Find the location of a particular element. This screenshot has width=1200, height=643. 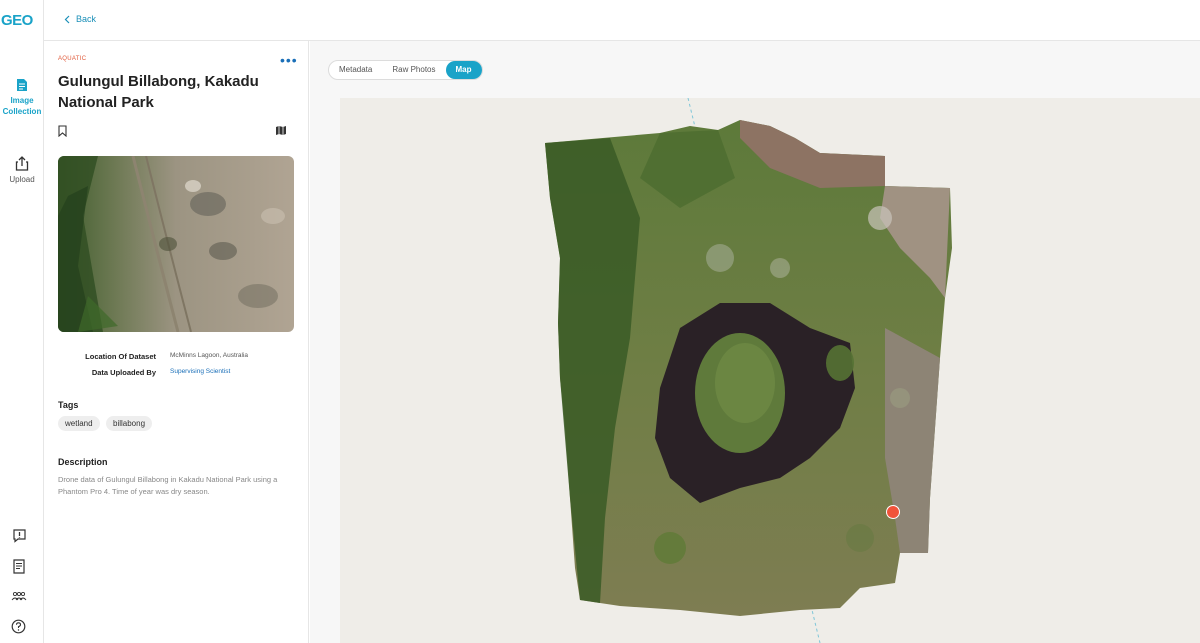

uploader-link: Supervising Scientist is located at coordinates (200, 372).